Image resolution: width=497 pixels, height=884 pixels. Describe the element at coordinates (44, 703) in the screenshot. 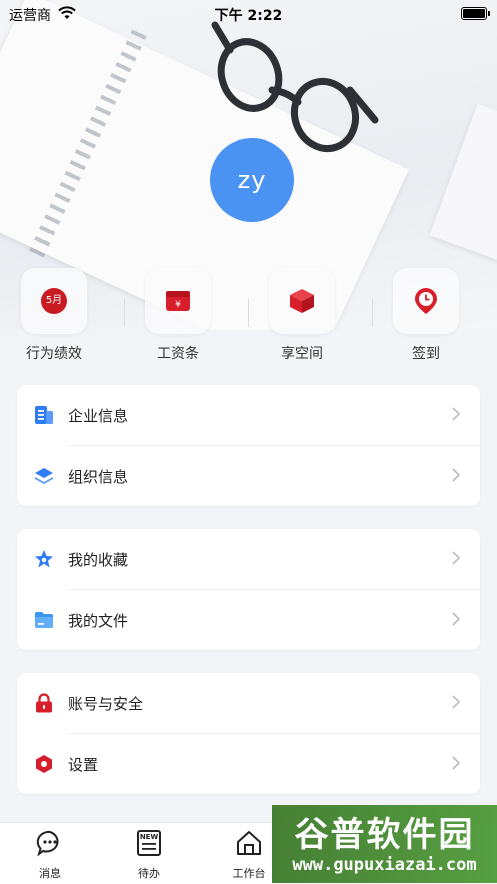

I see `lock-icon` at that location.